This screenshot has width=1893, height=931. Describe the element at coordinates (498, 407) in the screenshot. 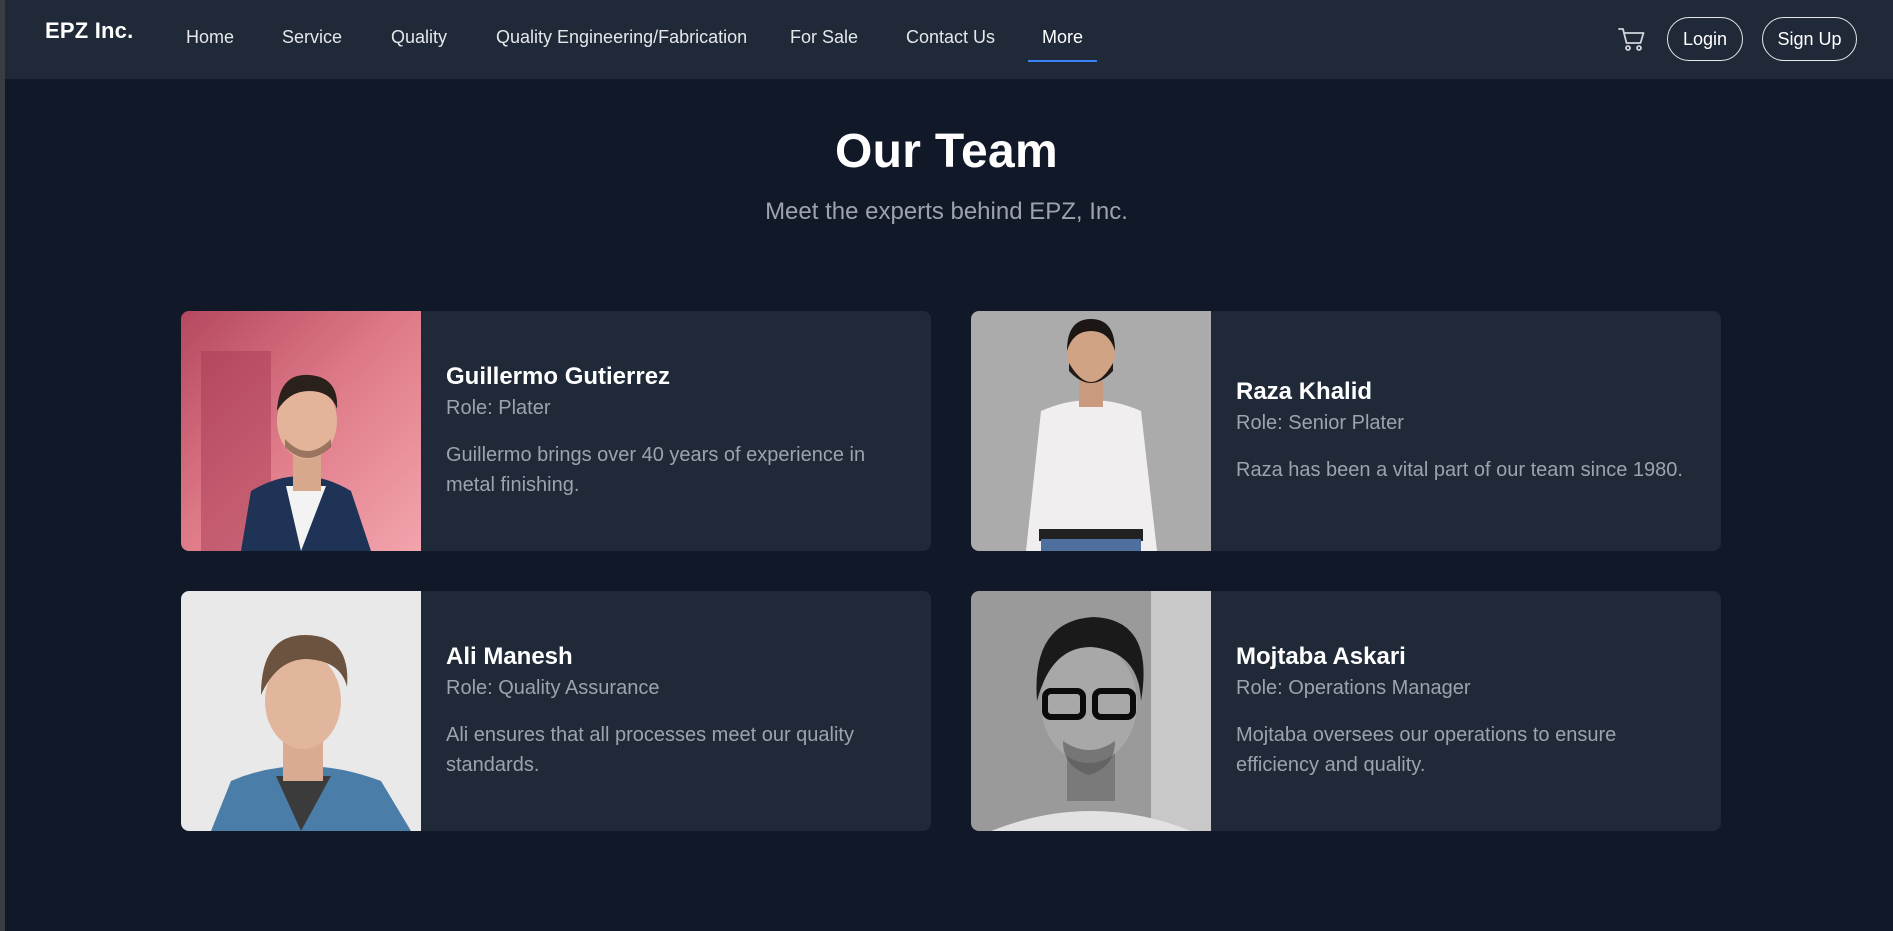

I see `team-member-role: Role: Plater` at that location.